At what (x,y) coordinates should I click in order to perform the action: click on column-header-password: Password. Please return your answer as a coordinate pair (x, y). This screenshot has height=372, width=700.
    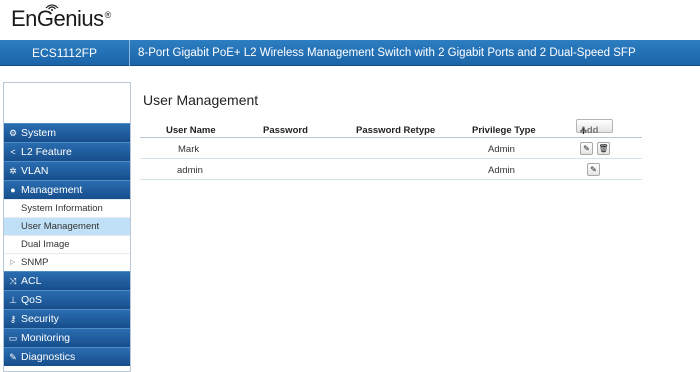
    Looking at the image, I should click on (285, 130).